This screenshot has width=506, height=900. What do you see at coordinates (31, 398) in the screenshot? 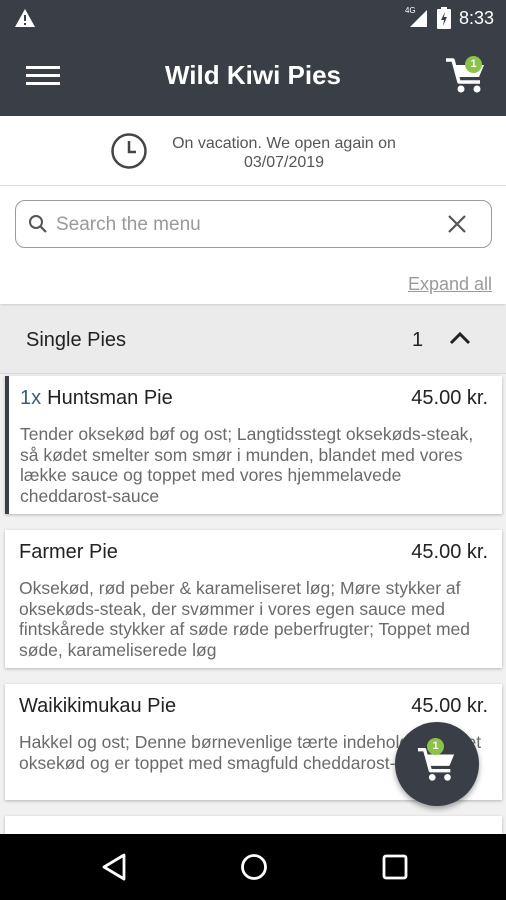
I see `item-quantity: 1x` at bounding box center [31, 398].